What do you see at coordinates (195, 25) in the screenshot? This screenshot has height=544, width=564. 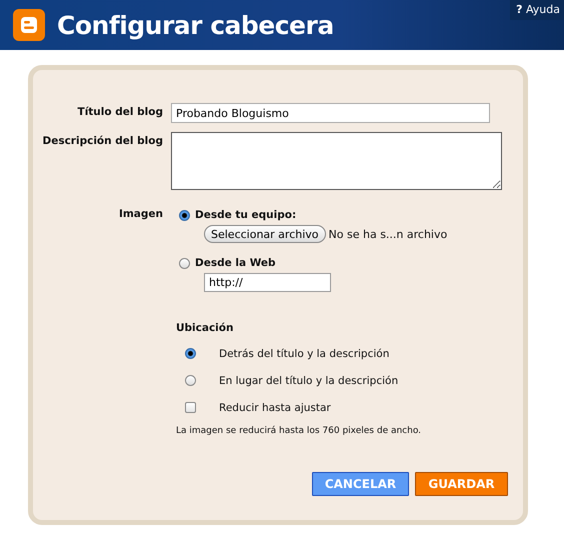 I see `page-title: Configurar cabecera` at bounding box center [195, 25].